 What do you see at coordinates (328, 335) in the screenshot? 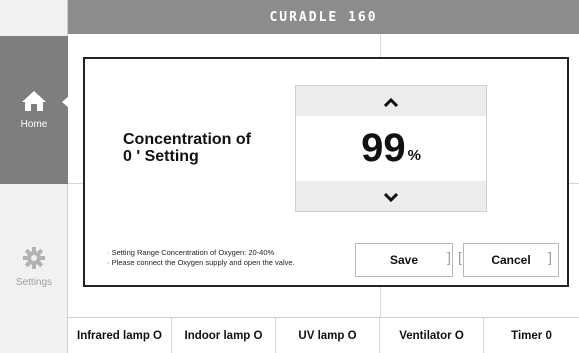
I see `uv-lamp-toggle: UV lamp O` at bounding box center [328, 335].